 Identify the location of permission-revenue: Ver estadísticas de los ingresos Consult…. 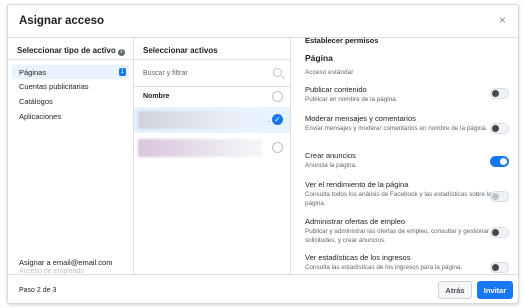
(403, 263).